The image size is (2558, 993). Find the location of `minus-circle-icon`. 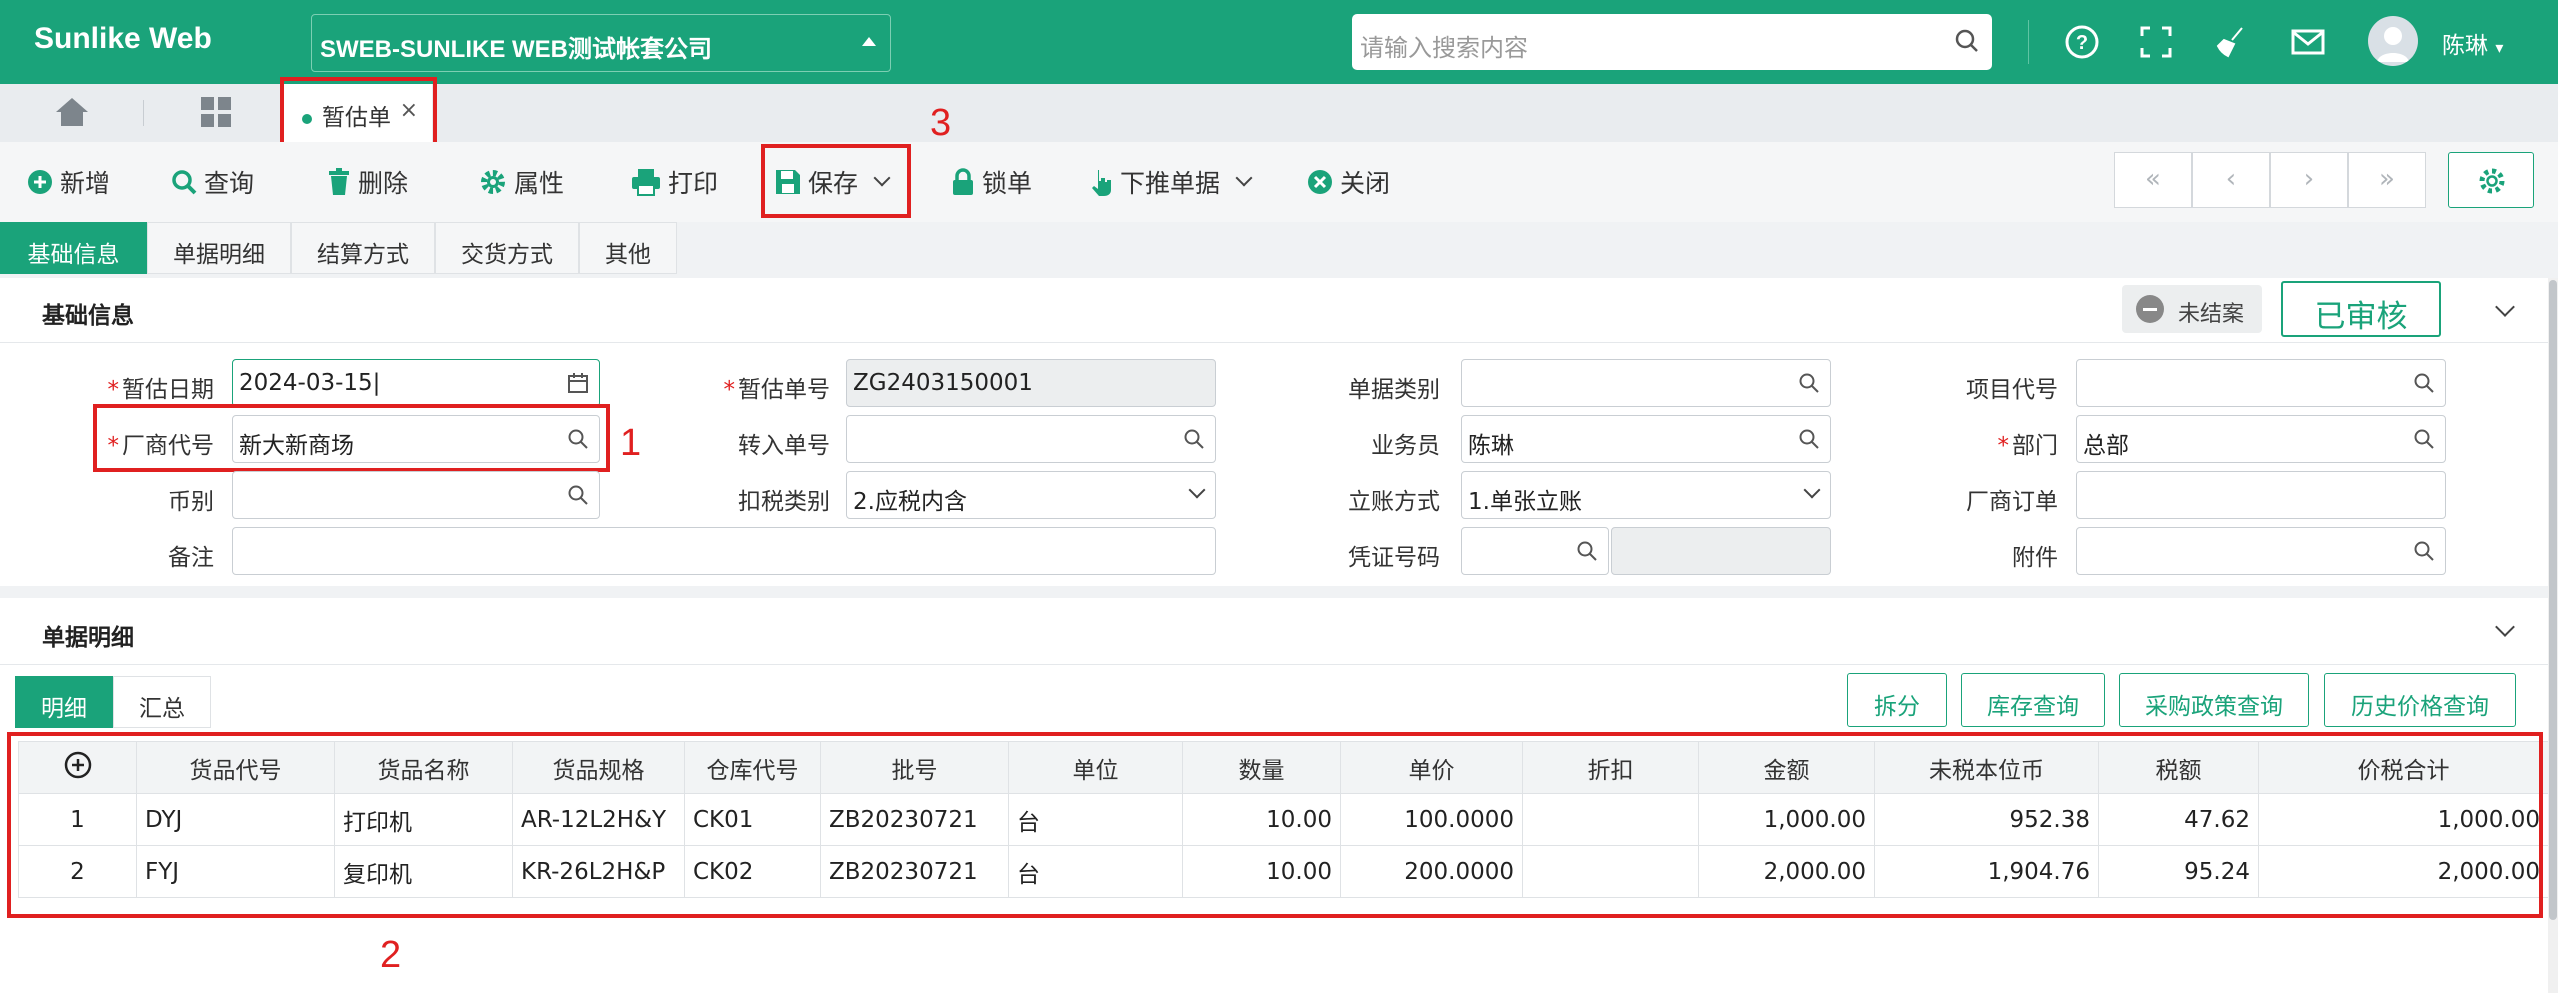

minus-circle-icon is located at coordinates (2150, 309).